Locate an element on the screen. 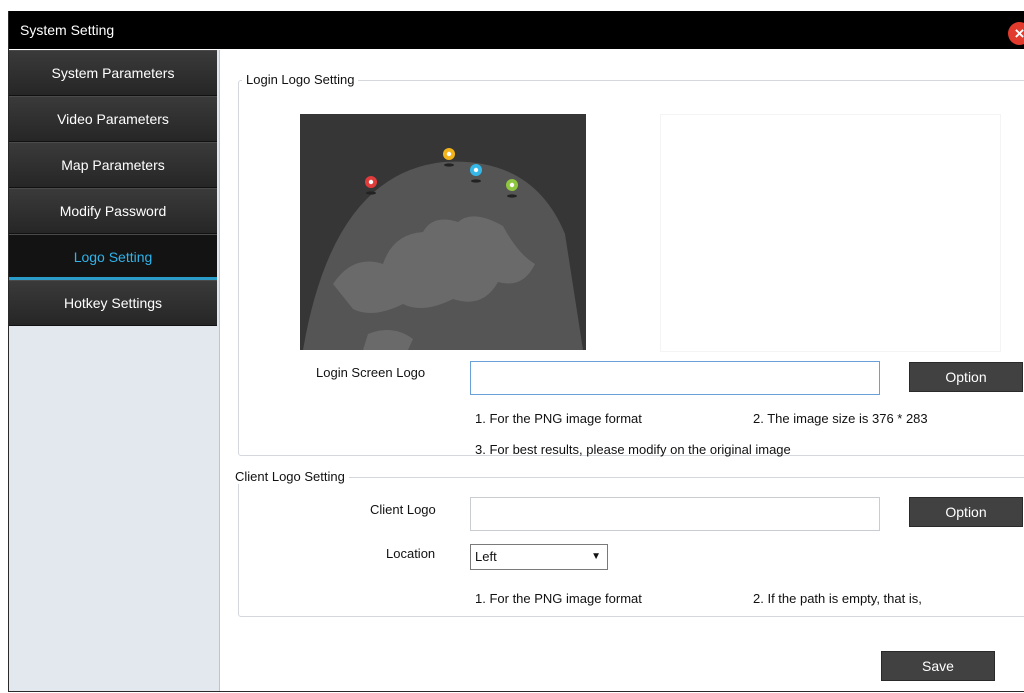  login-logo-preview is located at coordinates (442, 232).